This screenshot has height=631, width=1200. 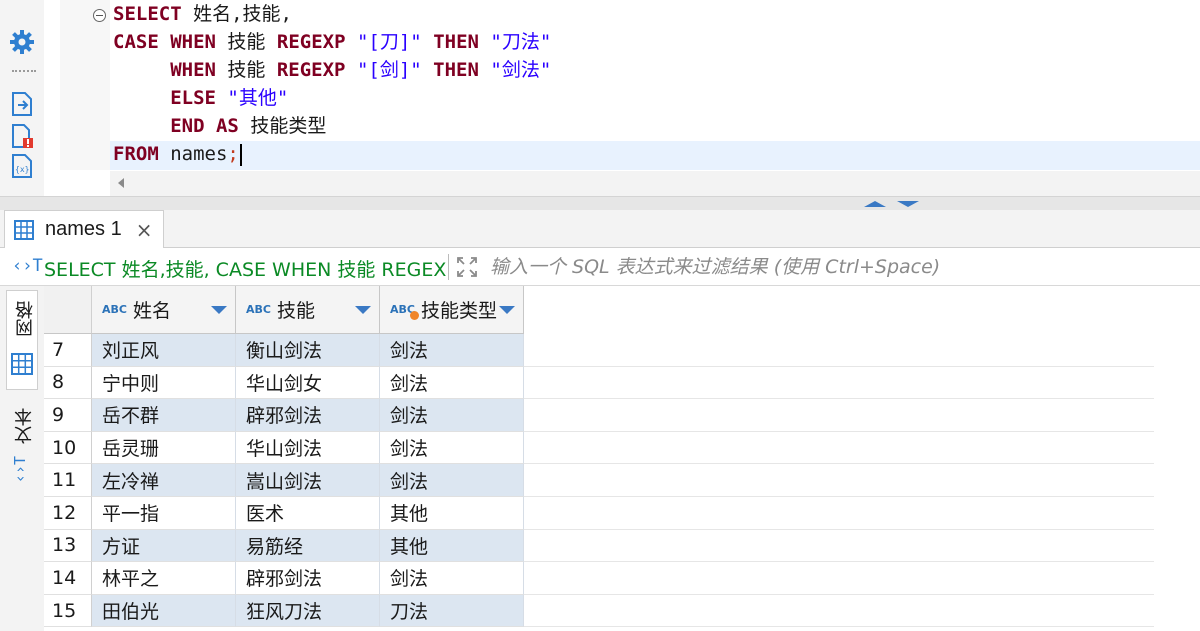 What do you see at coordinates (164, 546) in the screenshot?
I see `table-cell: 方证` at bounding box center [164, 546].